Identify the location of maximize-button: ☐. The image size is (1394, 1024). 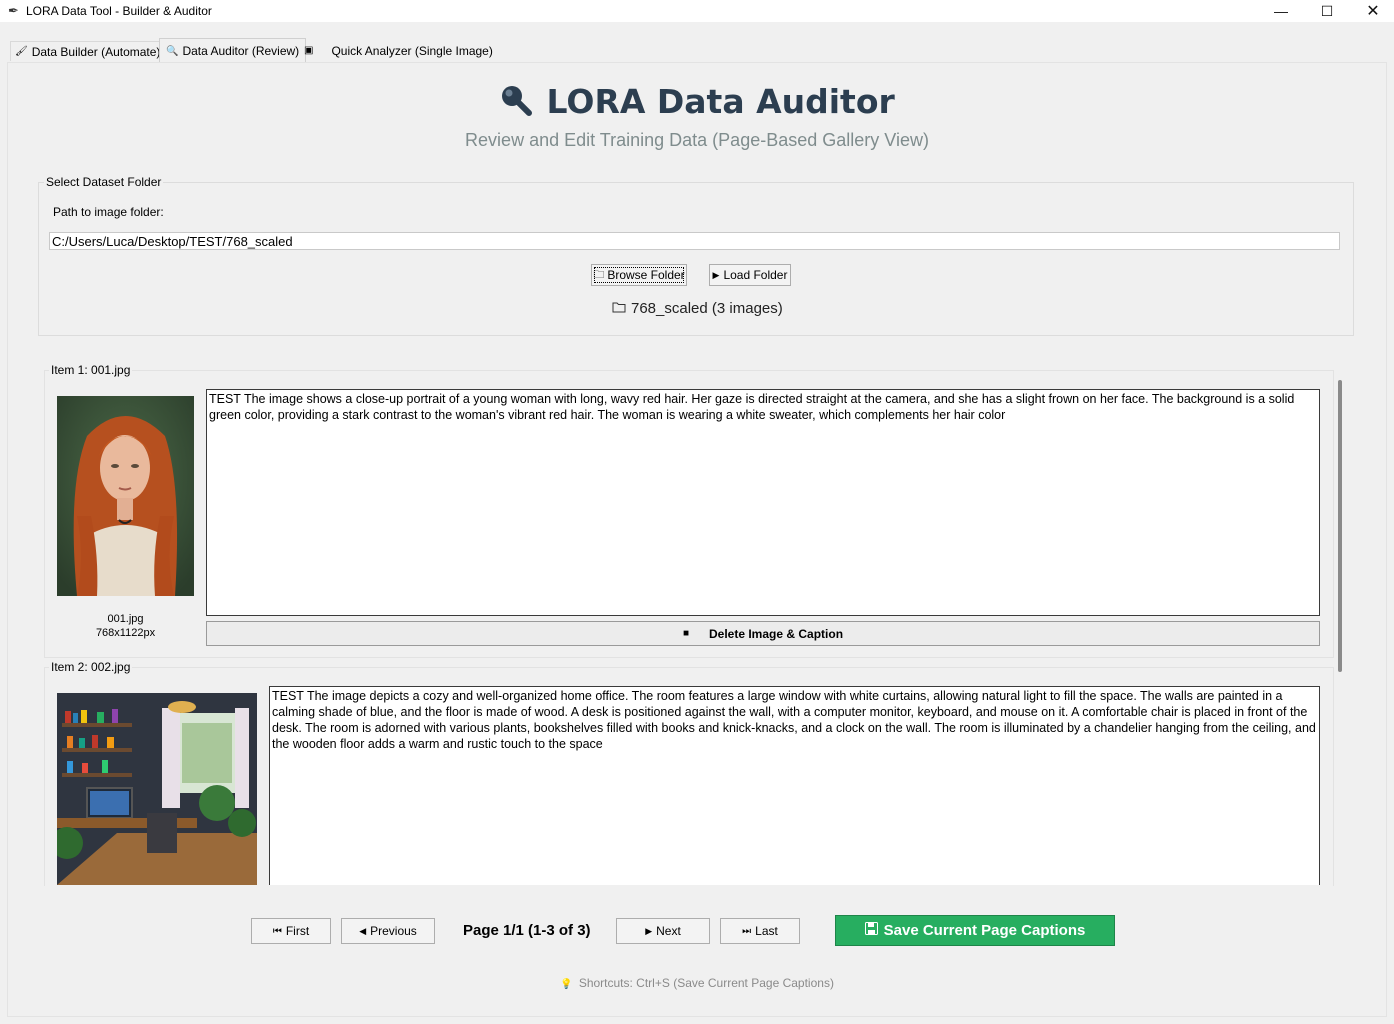
(1327, 11).